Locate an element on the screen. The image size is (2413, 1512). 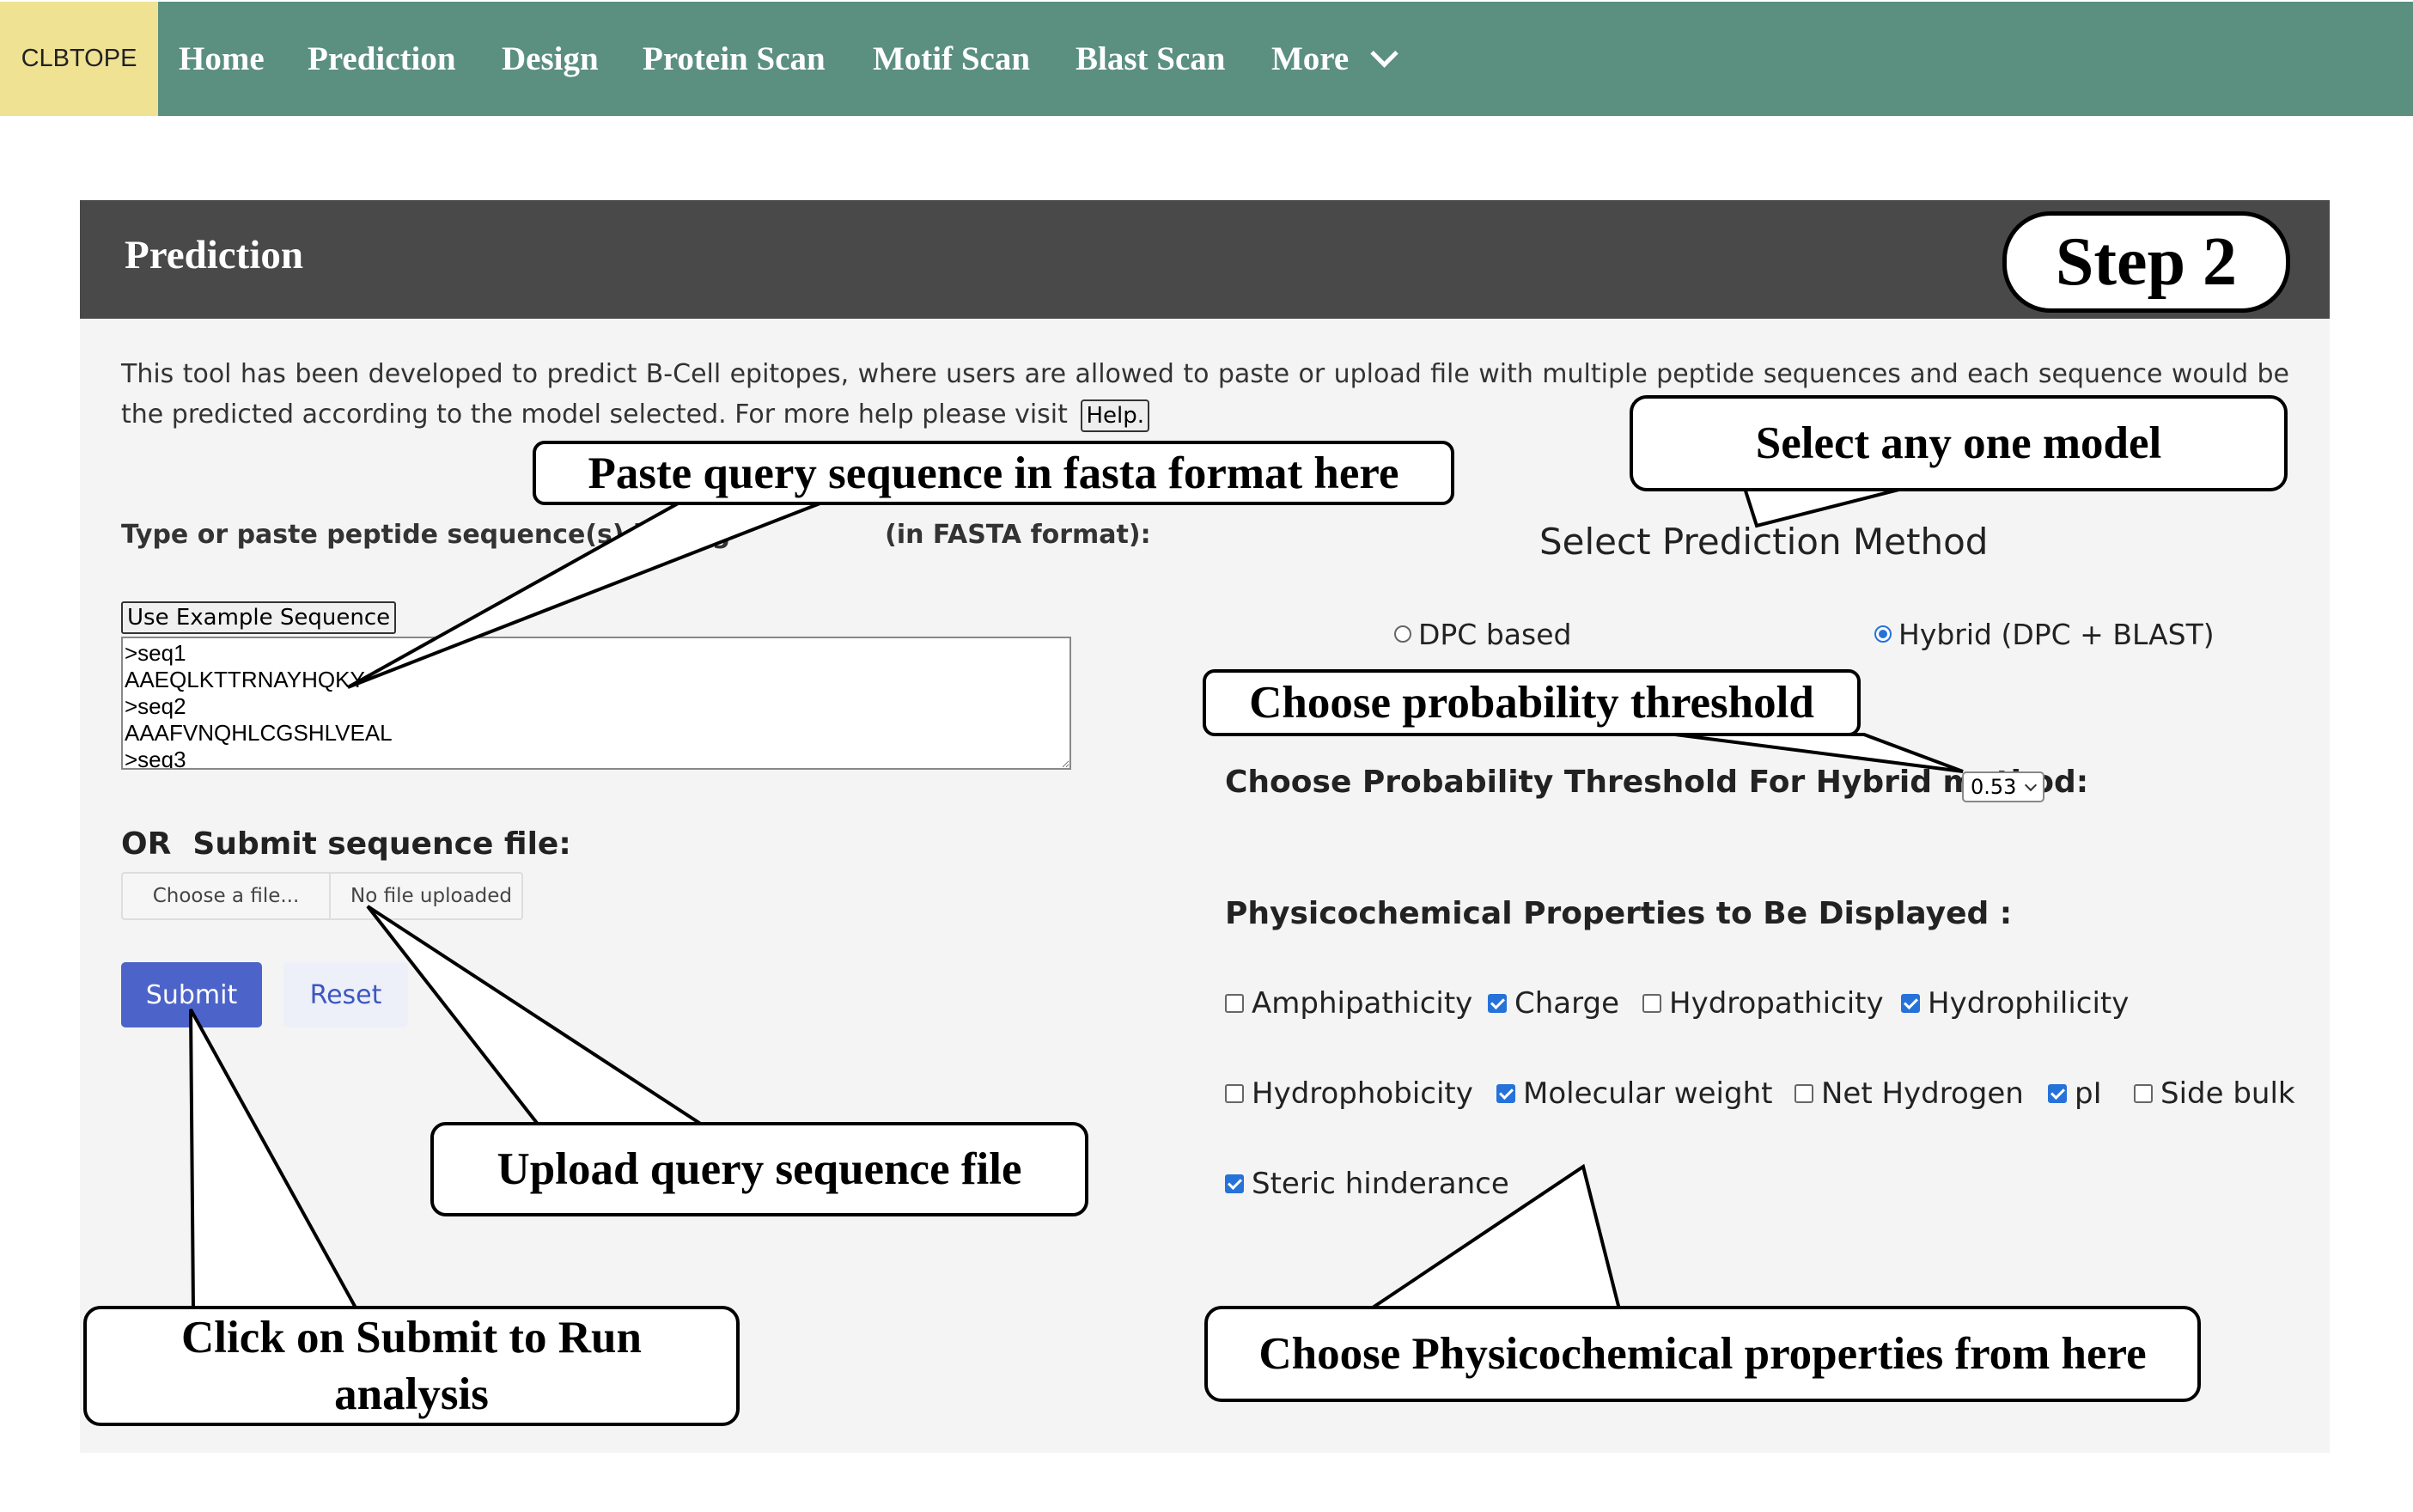
callout-model: Select any one model is located at coordinates (1959, 443).